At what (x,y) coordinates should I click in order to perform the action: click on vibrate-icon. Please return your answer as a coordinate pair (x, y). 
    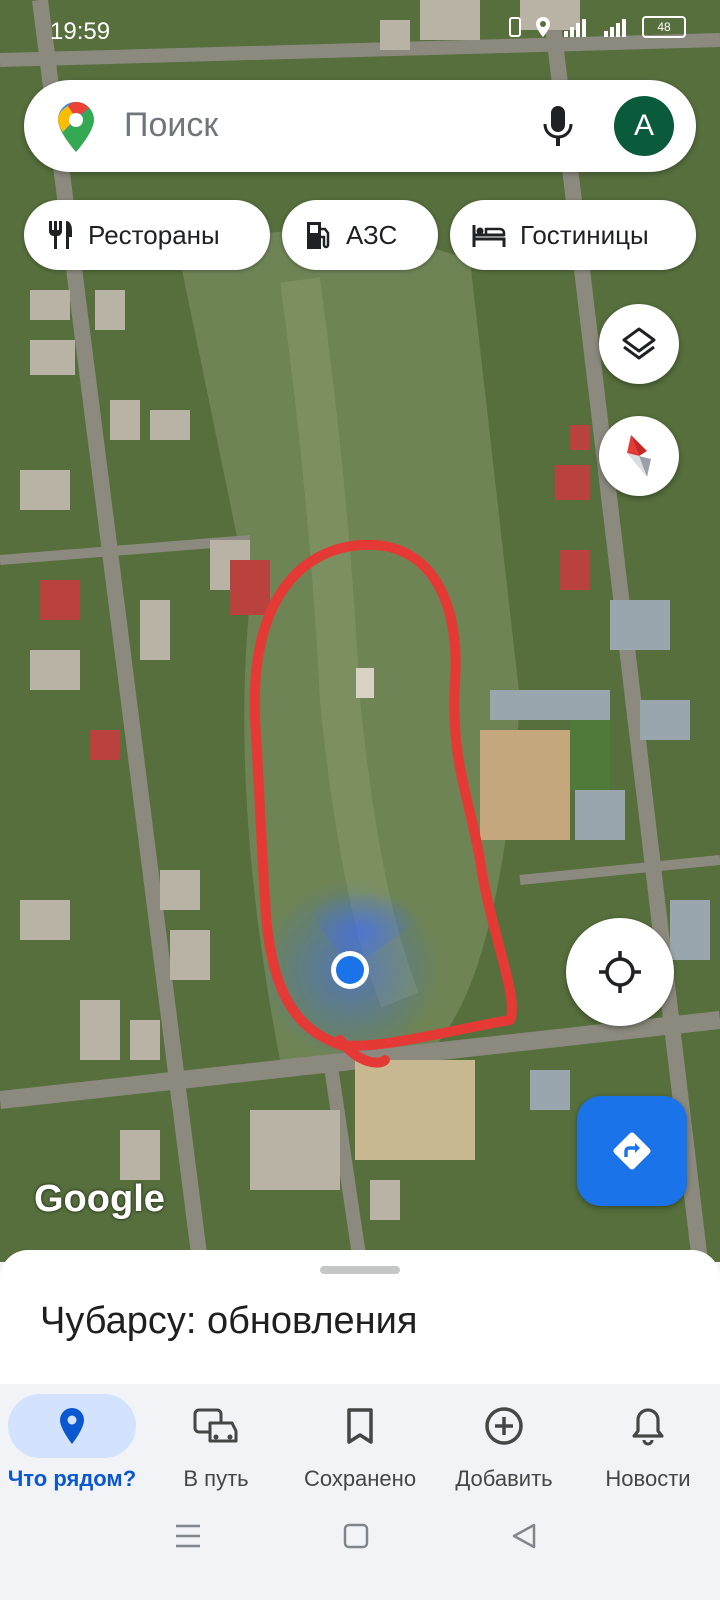
    Looking at the image, I should click on (515, 27).